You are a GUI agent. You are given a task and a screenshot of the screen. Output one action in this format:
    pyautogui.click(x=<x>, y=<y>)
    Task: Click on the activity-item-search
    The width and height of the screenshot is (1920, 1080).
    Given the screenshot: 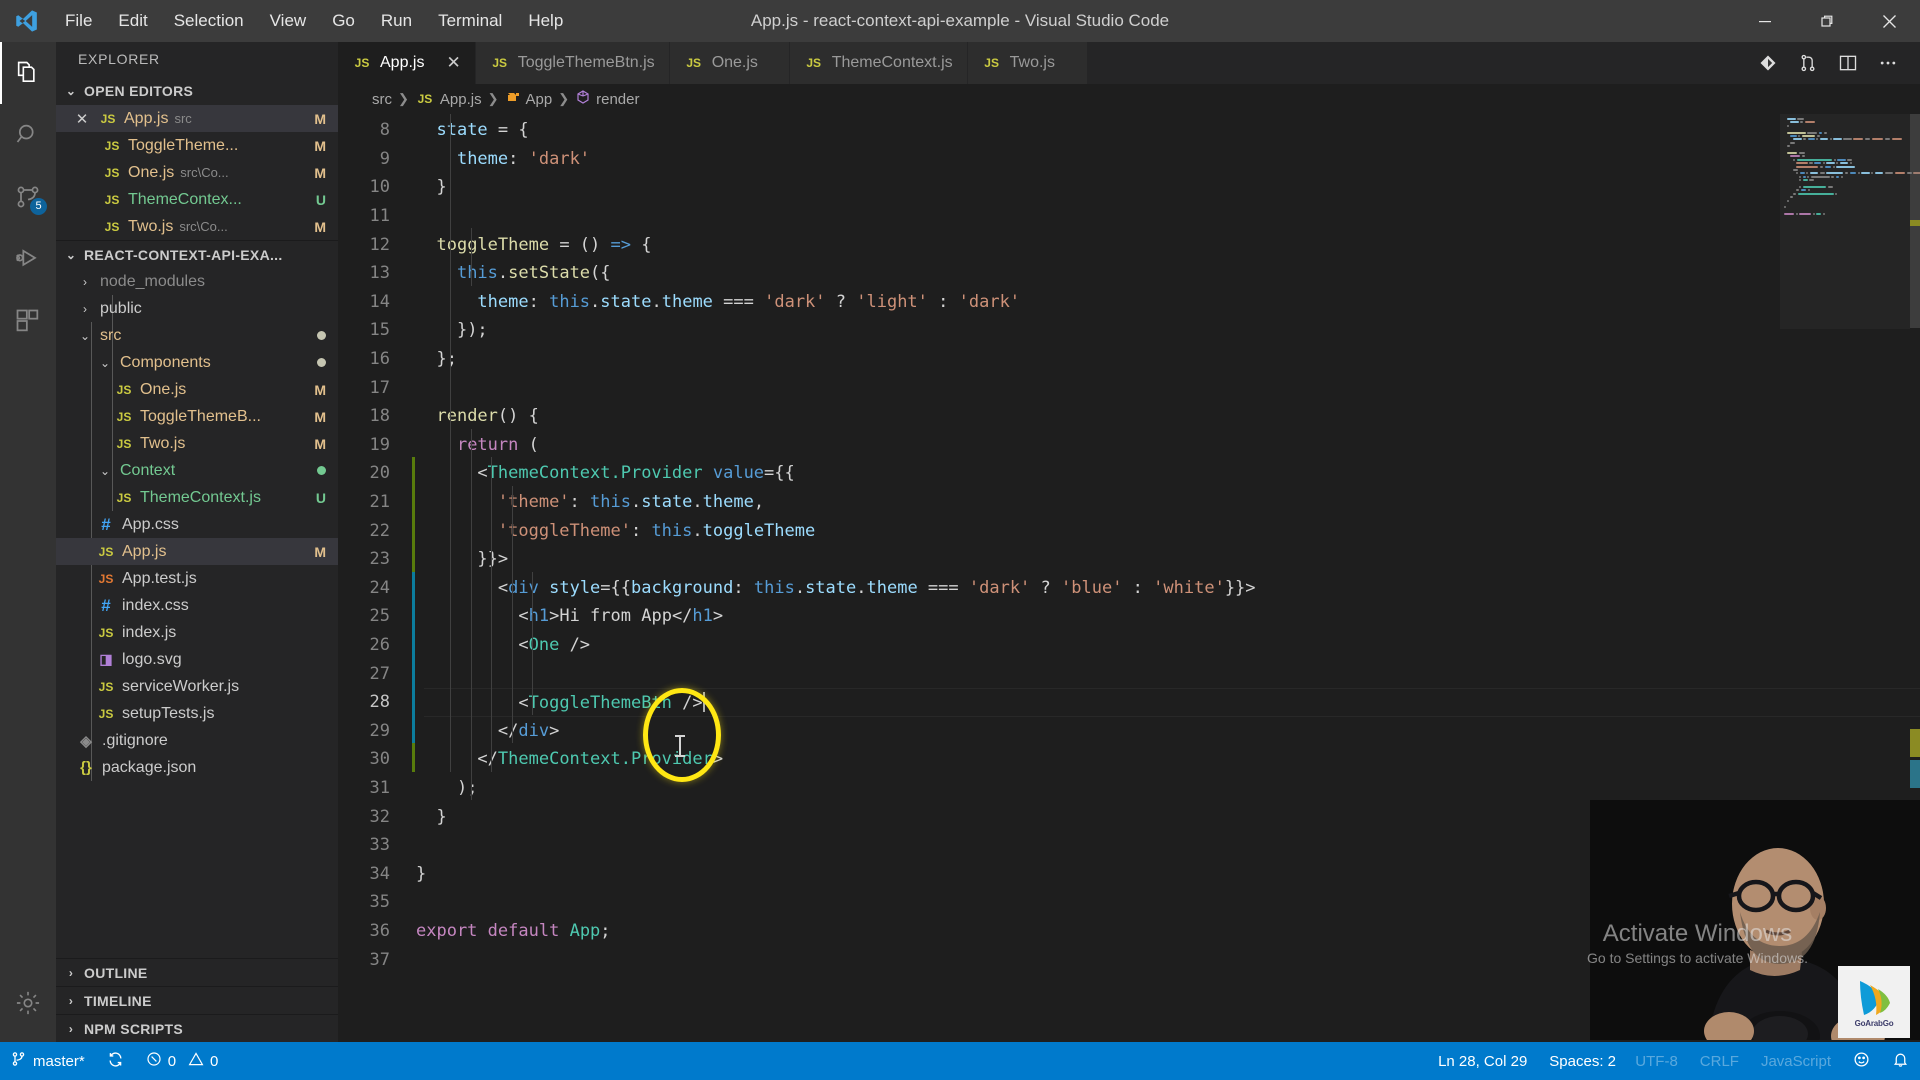 What is the action you would take?
    pyautogui.click(x=28, y=135)
    